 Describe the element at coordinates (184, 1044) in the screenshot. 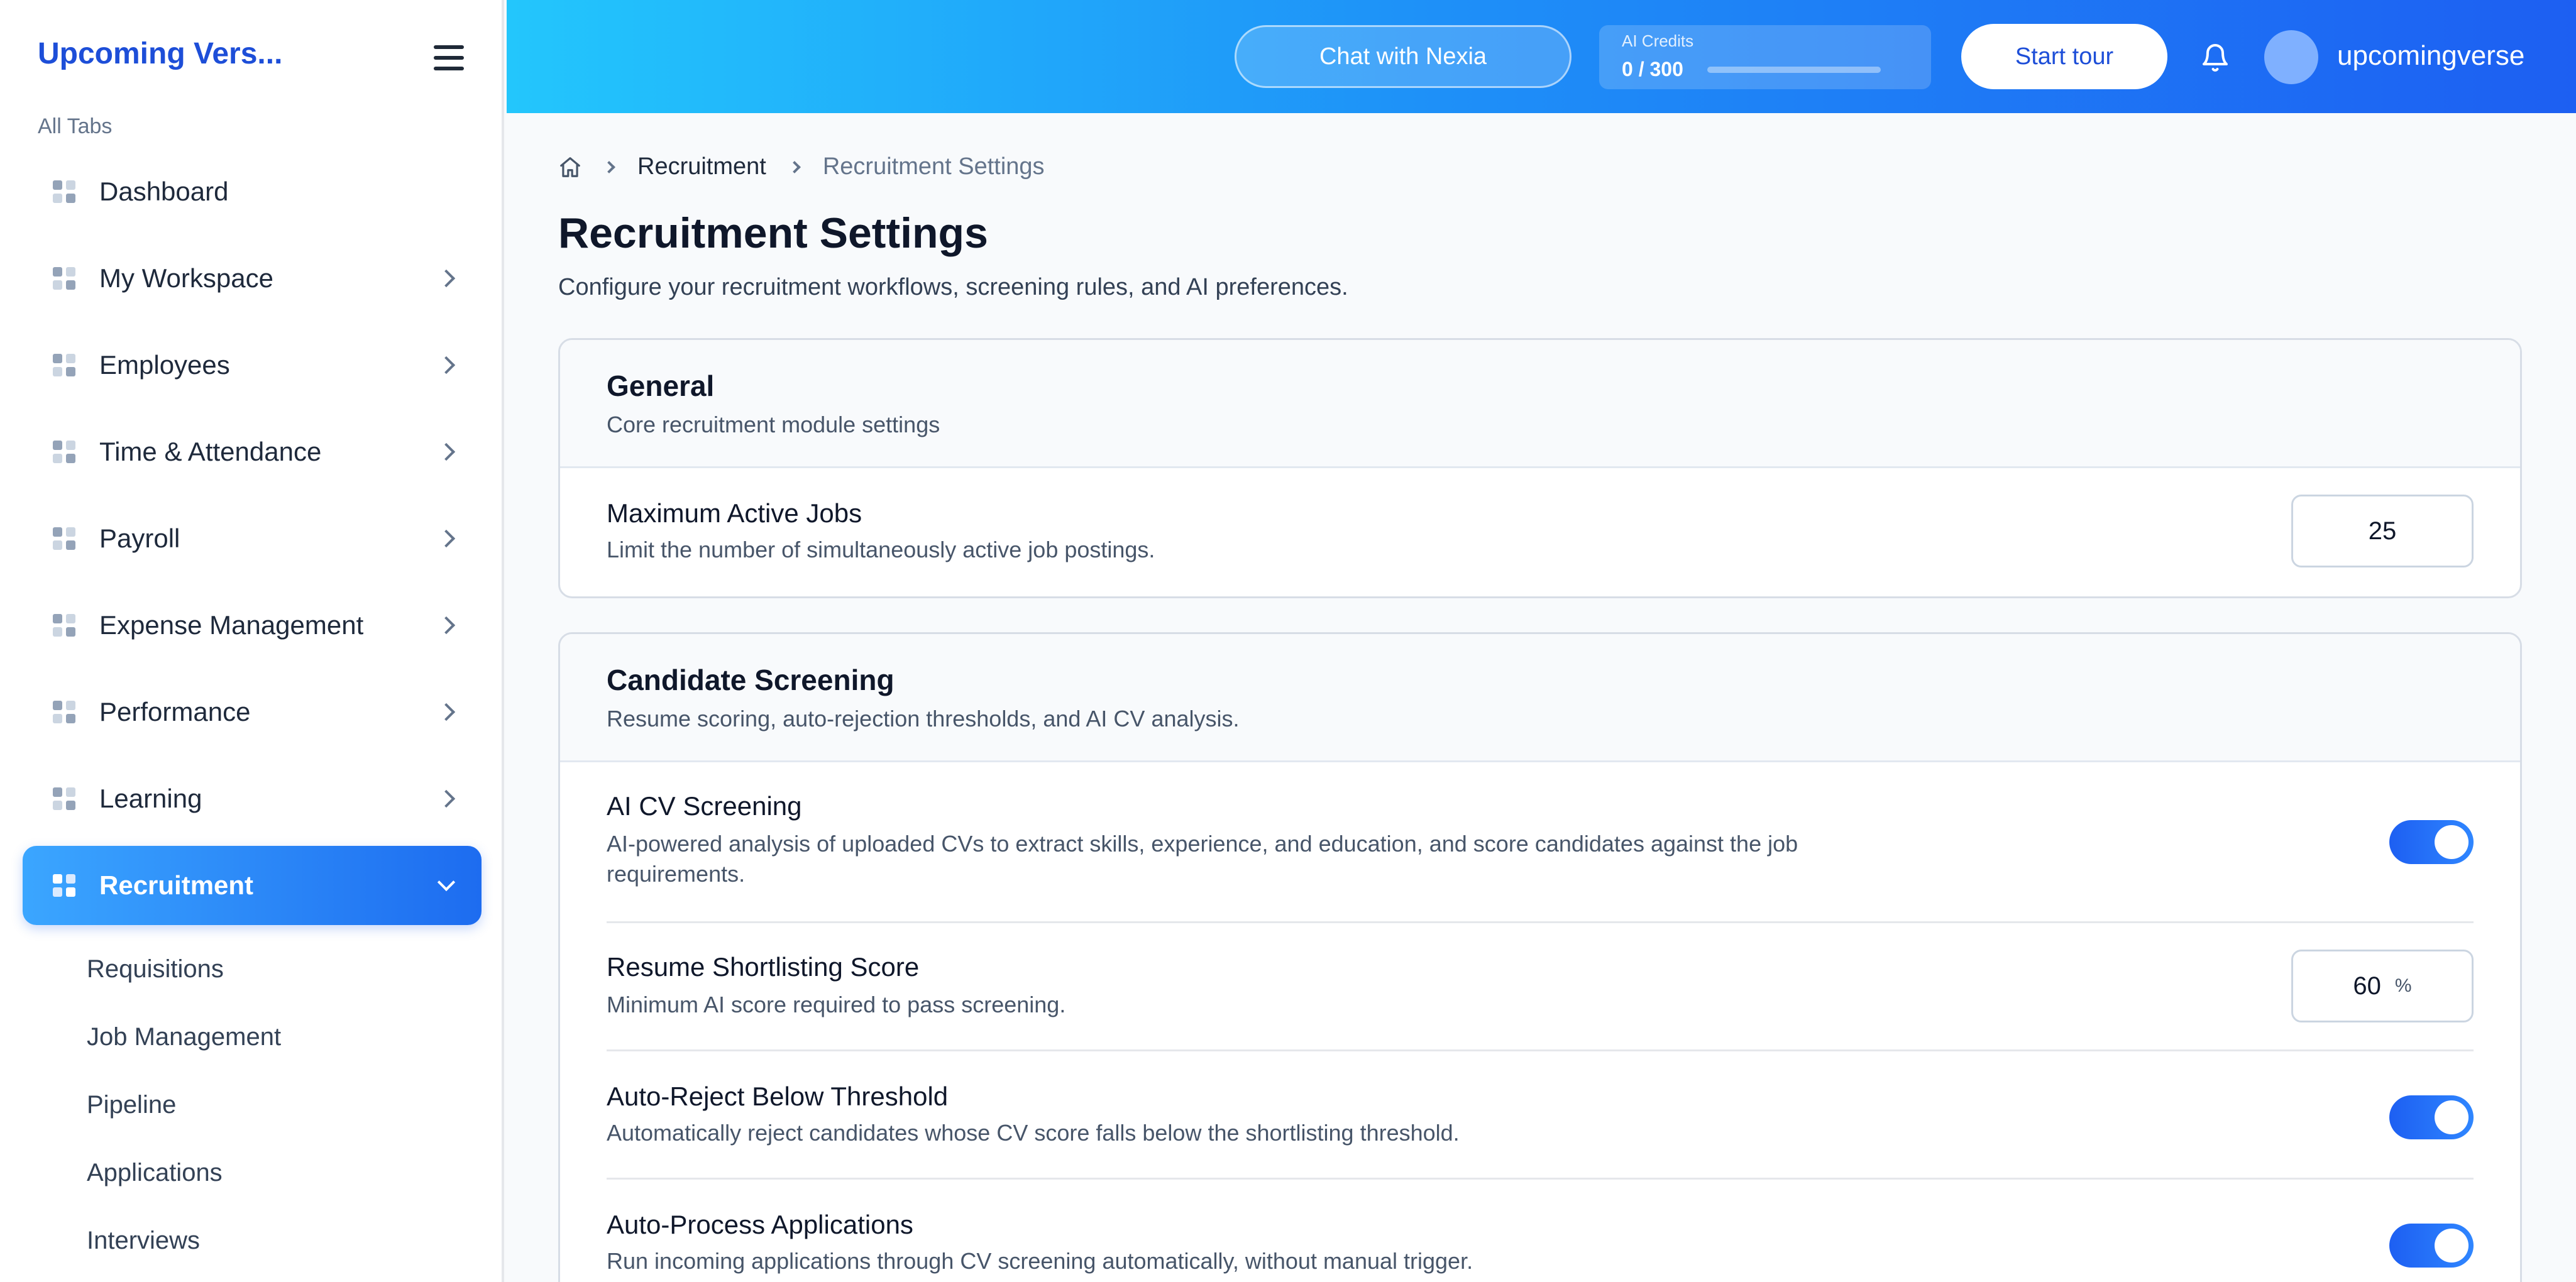

I see `subnav-item-job-management: Job Management` at that location.